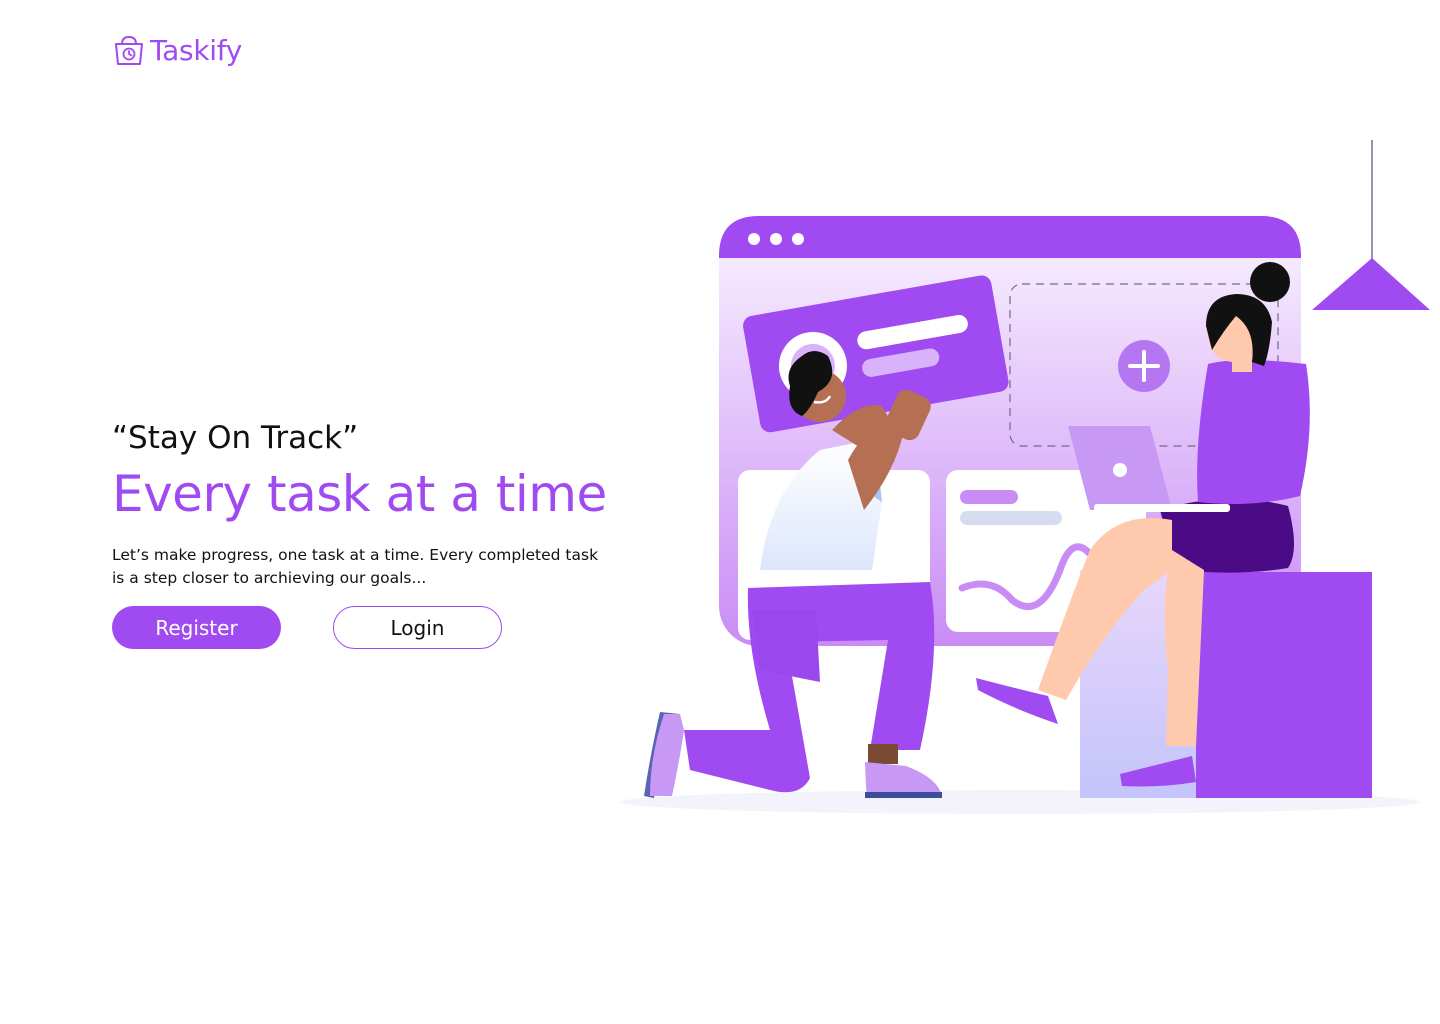 This screenshot has width=1440, height=1024. What do you see at coordinates (1284, 685) in the screenshot?
I see `box-side` at bounding box center [1284, 685].